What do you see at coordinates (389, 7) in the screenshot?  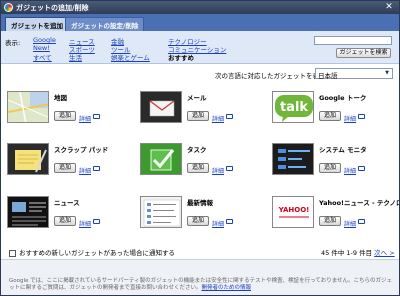 I see `close-icon: ✕` at bounding box center [389, 7].